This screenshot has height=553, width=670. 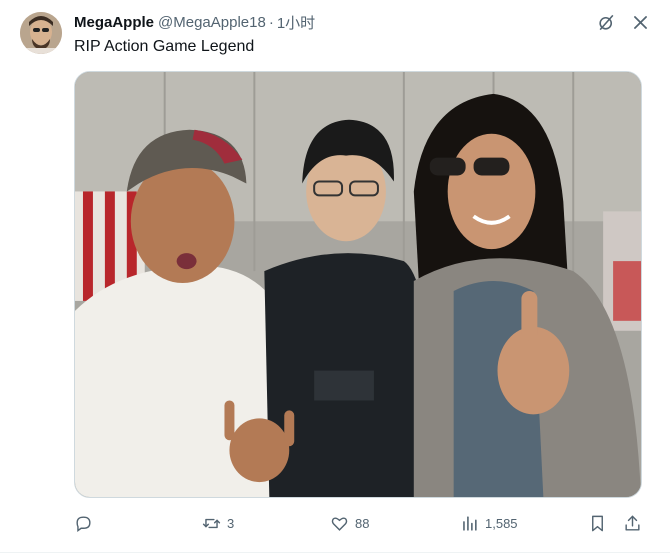 What do you see at coordinates (164, 46) in the screenshot?
I see `tweet-text: RIP Action Game Legend` at bounding box center [164, 46].